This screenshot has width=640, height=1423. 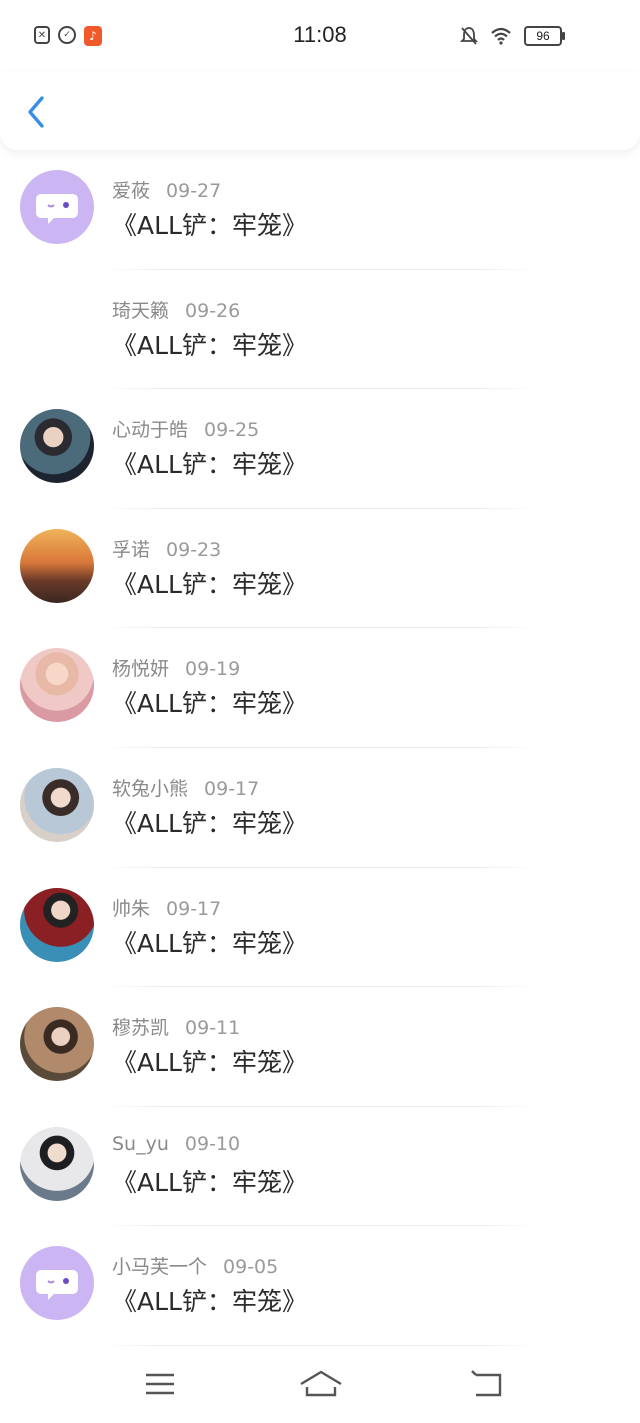 I want to click on item-meta: 小马芙一个 09-05, so click(x=195, y=1265).